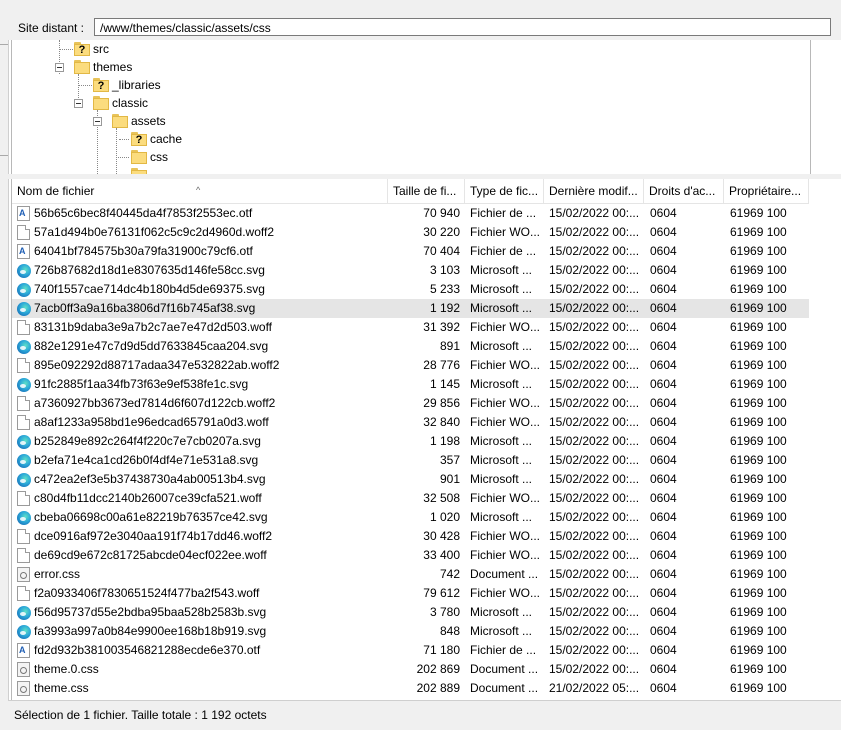 This screenshot has height=755, width=841. What do you see at coordinates (444, 308) in the screenshot?
I see `file-size: 1 192` at bounding box center [444, 308].